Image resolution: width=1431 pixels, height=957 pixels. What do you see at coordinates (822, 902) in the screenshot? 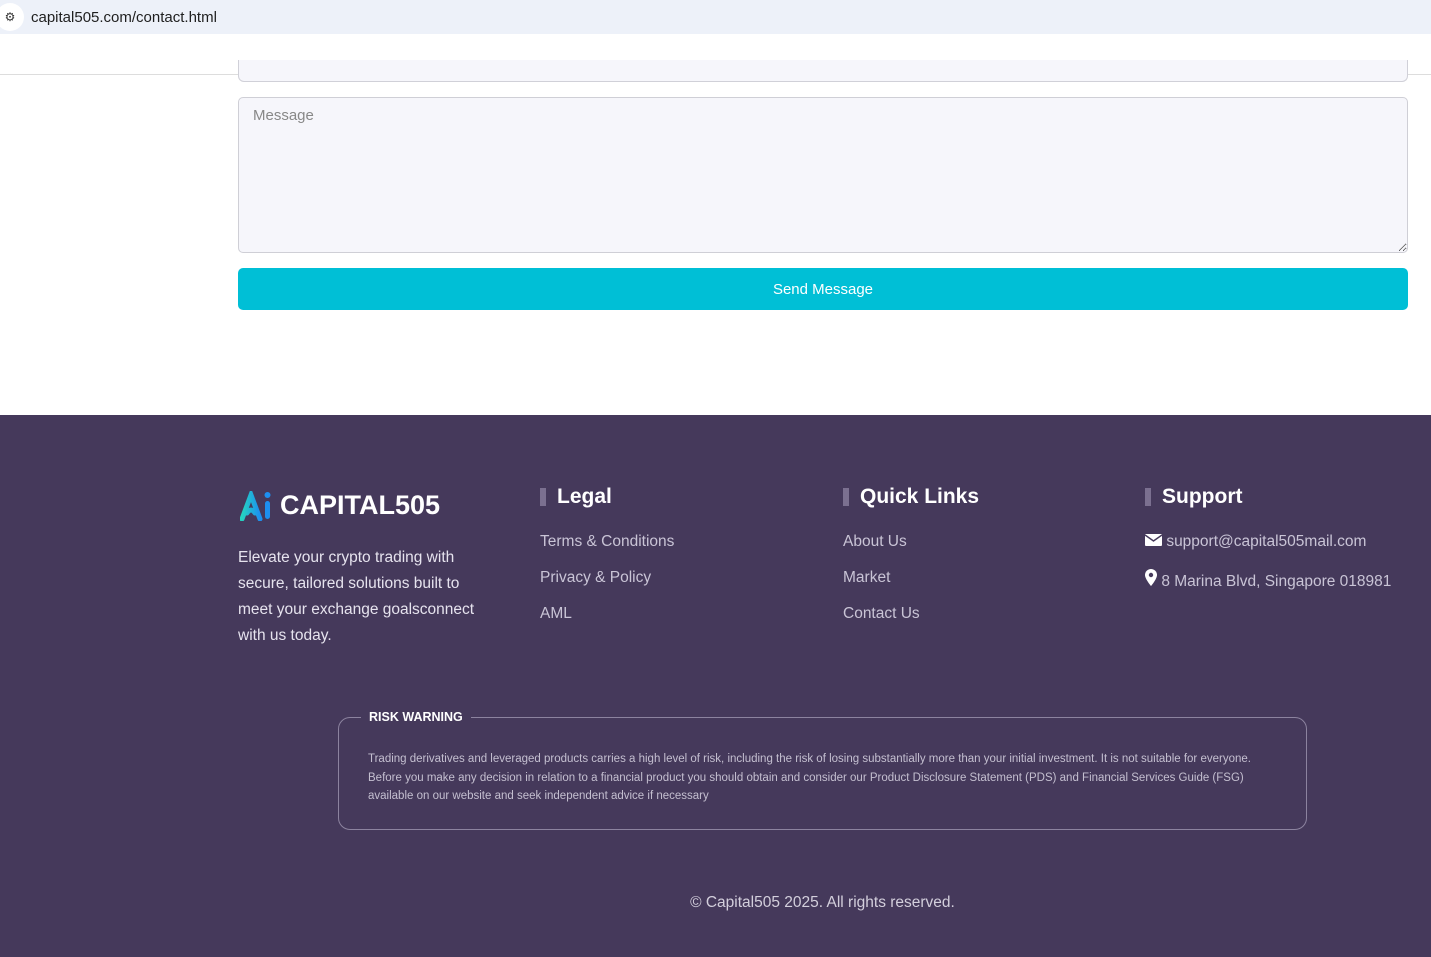
I see `copyright: © Capital505 2025. All rights reserved.` at bounding box center [822, 902].